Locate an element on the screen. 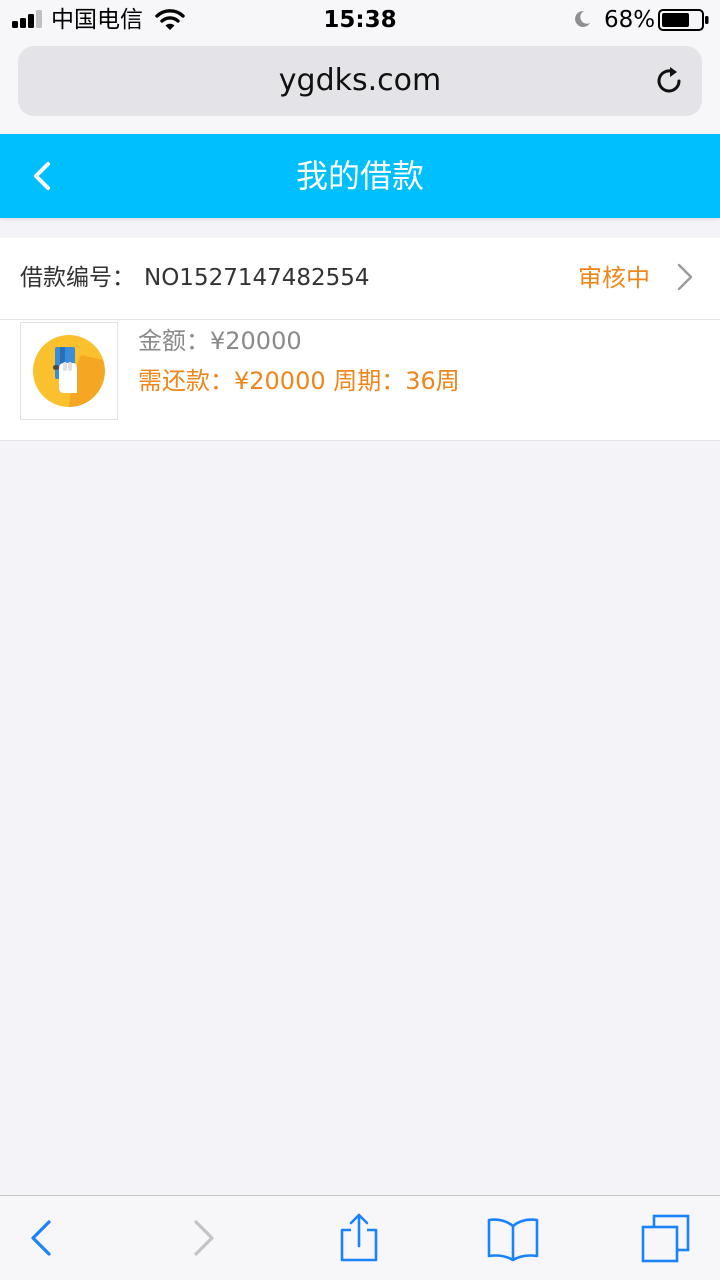 Image resolution: width=720 pixels, height=1280 pixels. address-bar: ygdks.com is located at coordinates (360, 81).